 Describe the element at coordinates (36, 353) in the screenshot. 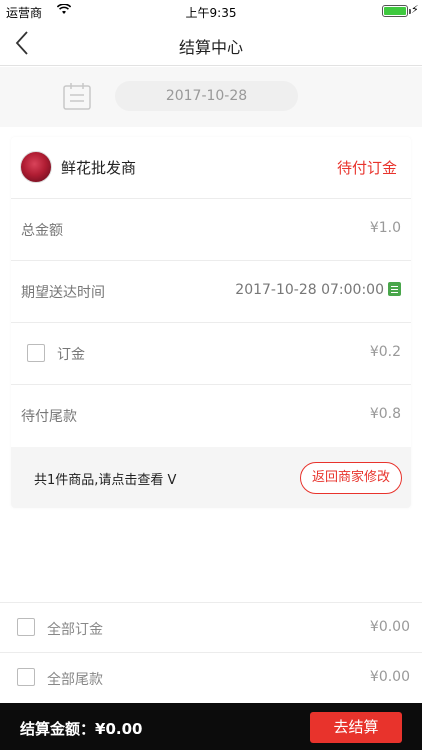

I see `deposit-checkbox` at that location.